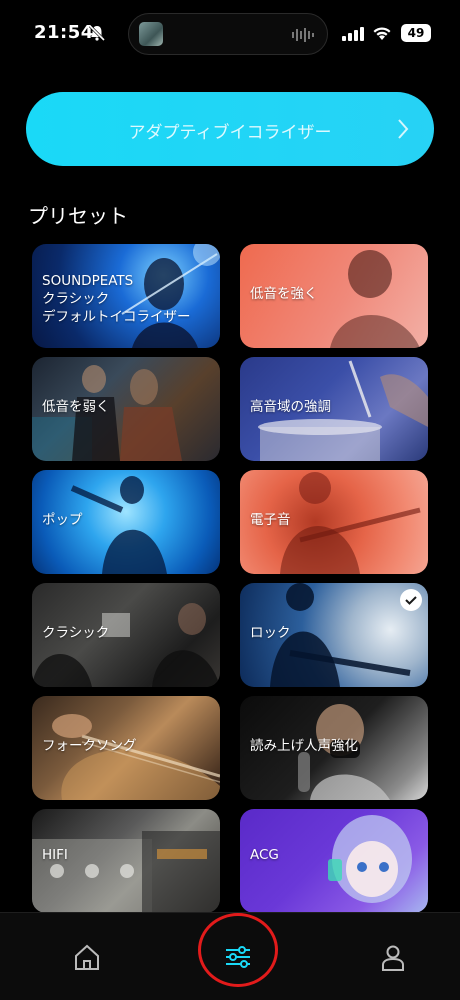 The height and width of the screenshot is (1000, 460). What do you see at coordinates (290, 407) in the screenshot?
I see `preset-label: 高音域の強調` at bounding box center [290, 407].